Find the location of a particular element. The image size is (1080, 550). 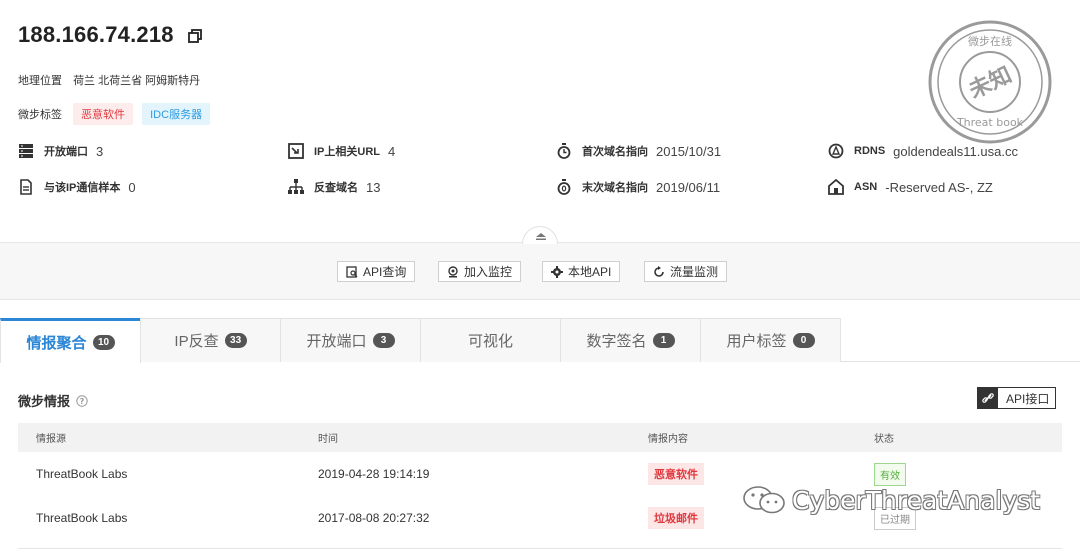

collapse-toggle is located at coordinates (540, 235).